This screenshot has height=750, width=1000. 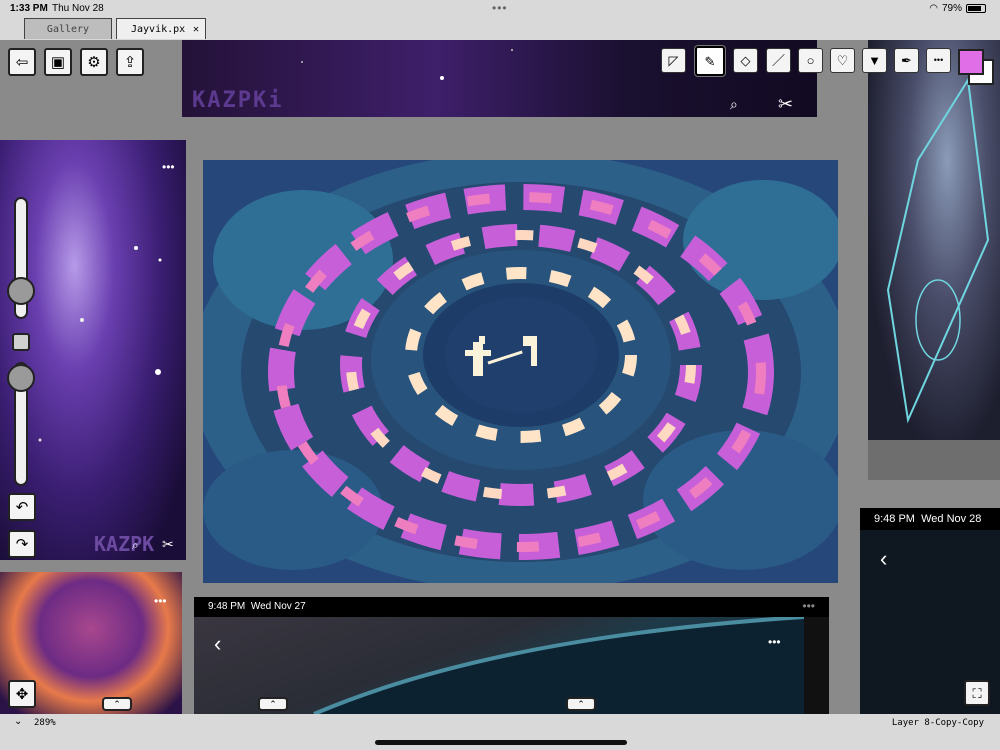 I want to click on select-tool: ◸, so click(x=673, y=60).